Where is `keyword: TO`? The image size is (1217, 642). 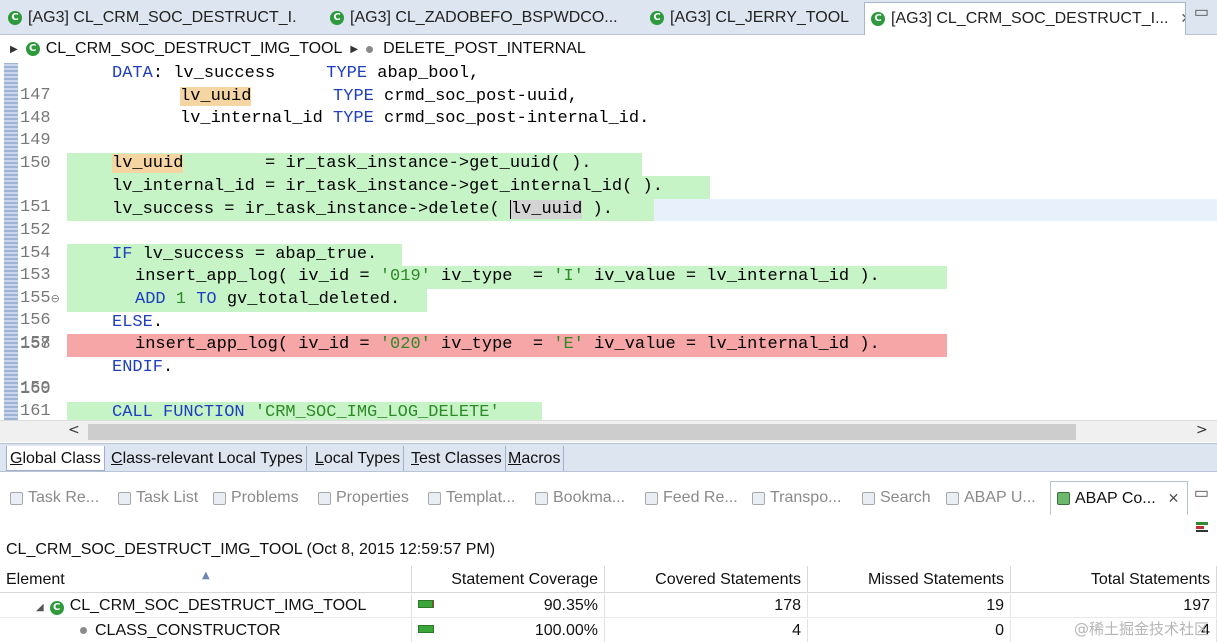 keyword: TO is located at coordinates (206, 299).